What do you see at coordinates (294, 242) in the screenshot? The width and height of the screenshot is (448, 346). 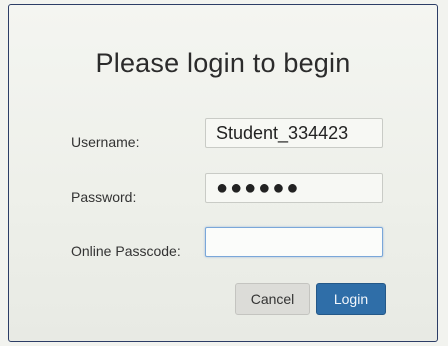 I see `passcode-field` at bounding box center [294, 242].